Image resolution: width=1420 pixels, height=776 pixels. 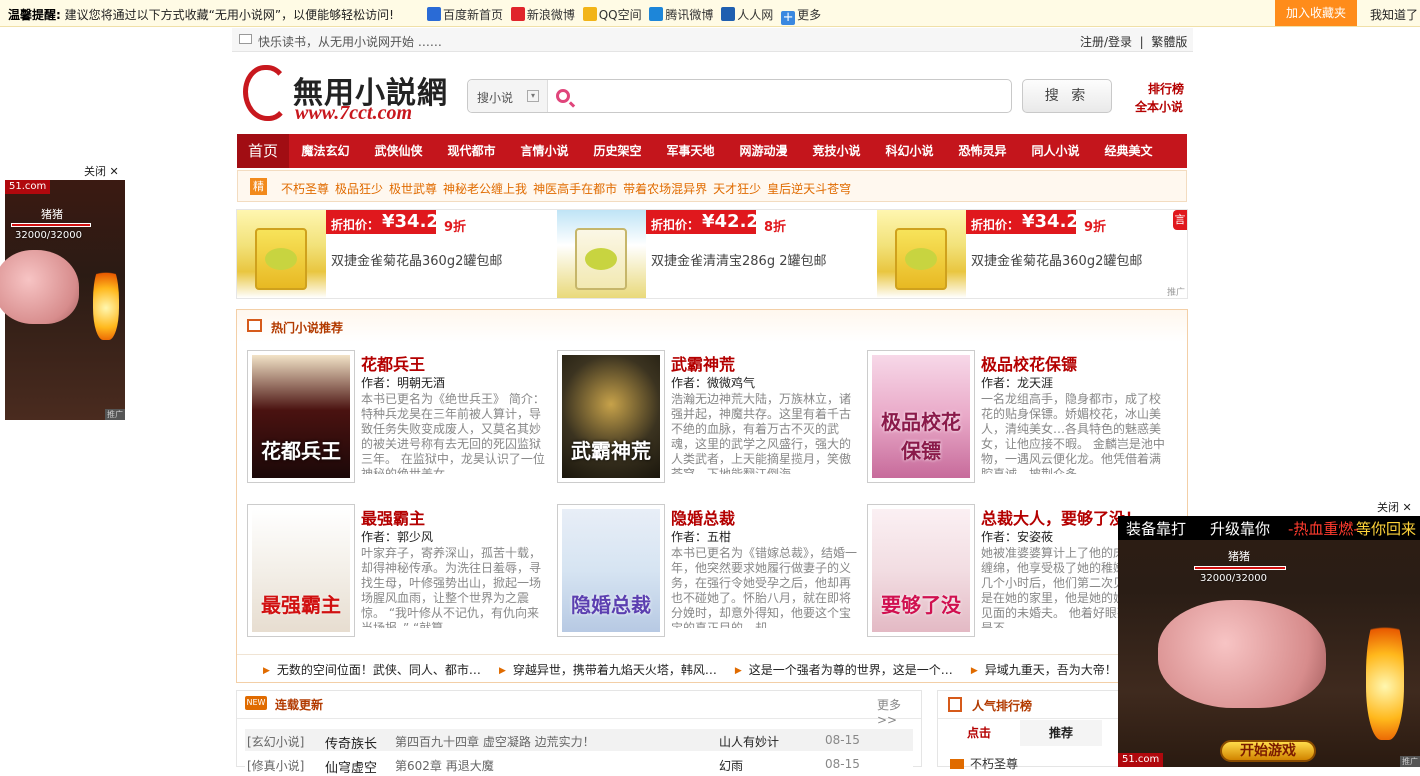 I want to click on nav-item: 魔法玄幻, so click(x=325, y=151).